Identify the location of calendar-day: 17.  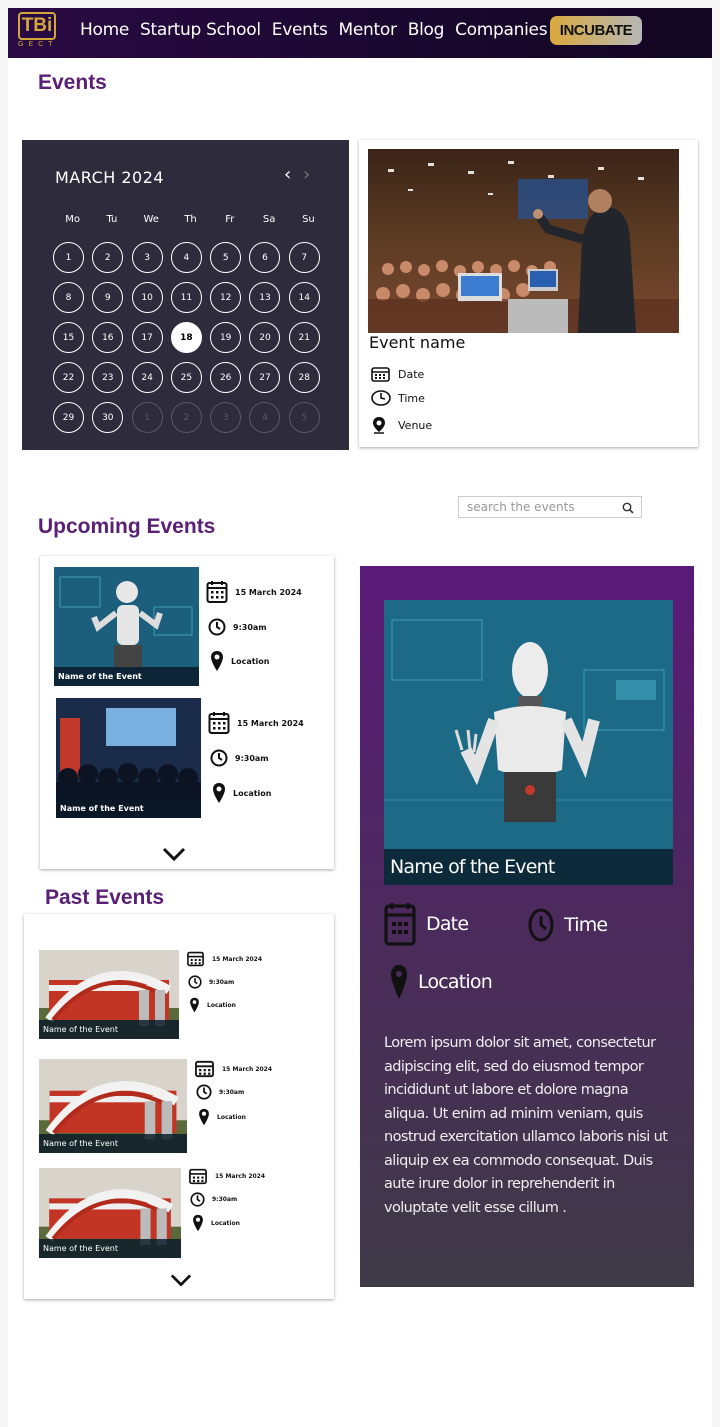
(147, 337).